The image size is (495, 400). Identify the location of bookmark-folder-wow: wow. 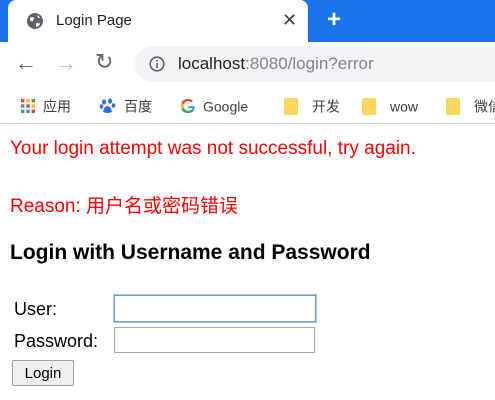
(390, 105).